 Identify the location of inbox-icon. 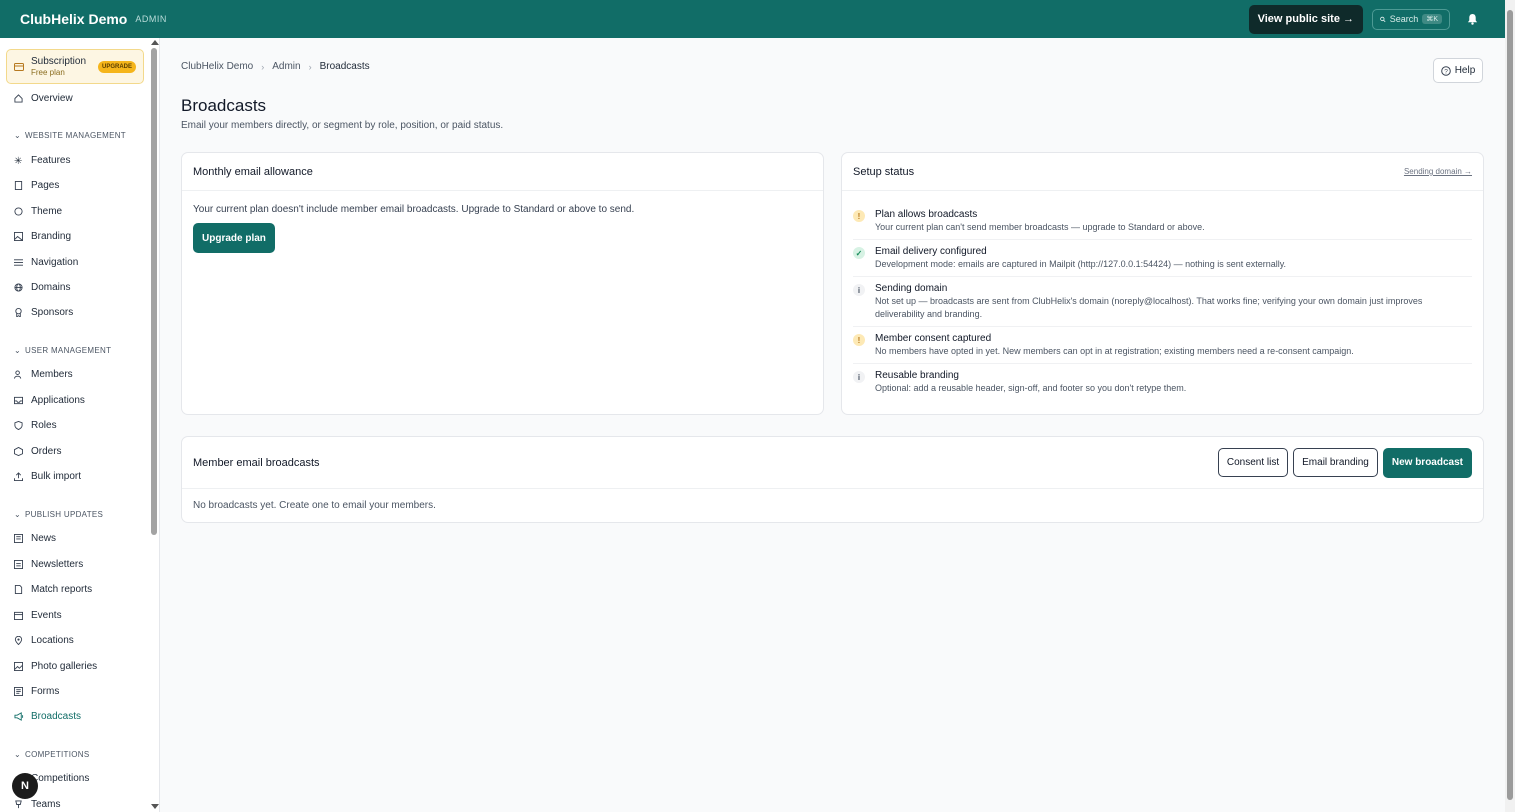
(18, 400).